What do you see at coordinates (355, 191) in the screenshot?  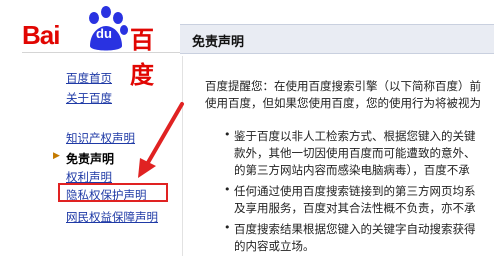 I see `bullet-2-line-1: 任何通过使用百度搜索链接到的第三方网页均系` at bounding box center [355, 191].